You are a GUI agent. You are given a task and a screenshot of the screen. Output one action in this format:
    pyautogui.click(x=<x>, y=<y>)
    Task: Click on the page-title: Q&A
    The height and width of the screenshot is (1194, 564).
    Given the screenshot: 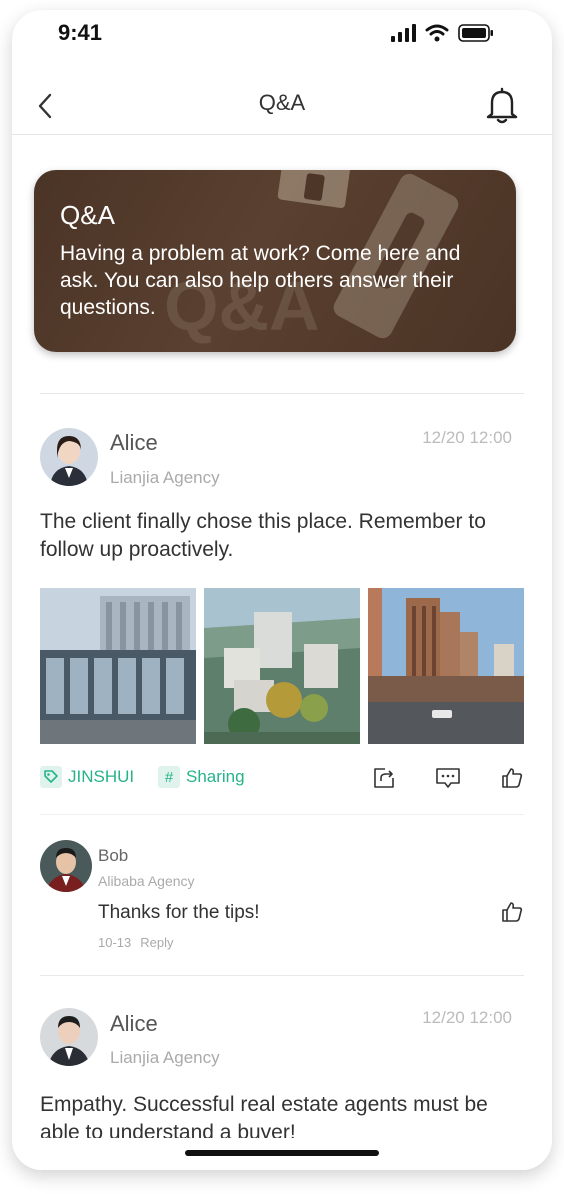 What is the action you would take?
    pyautogui.click(x=282, y=102)
    